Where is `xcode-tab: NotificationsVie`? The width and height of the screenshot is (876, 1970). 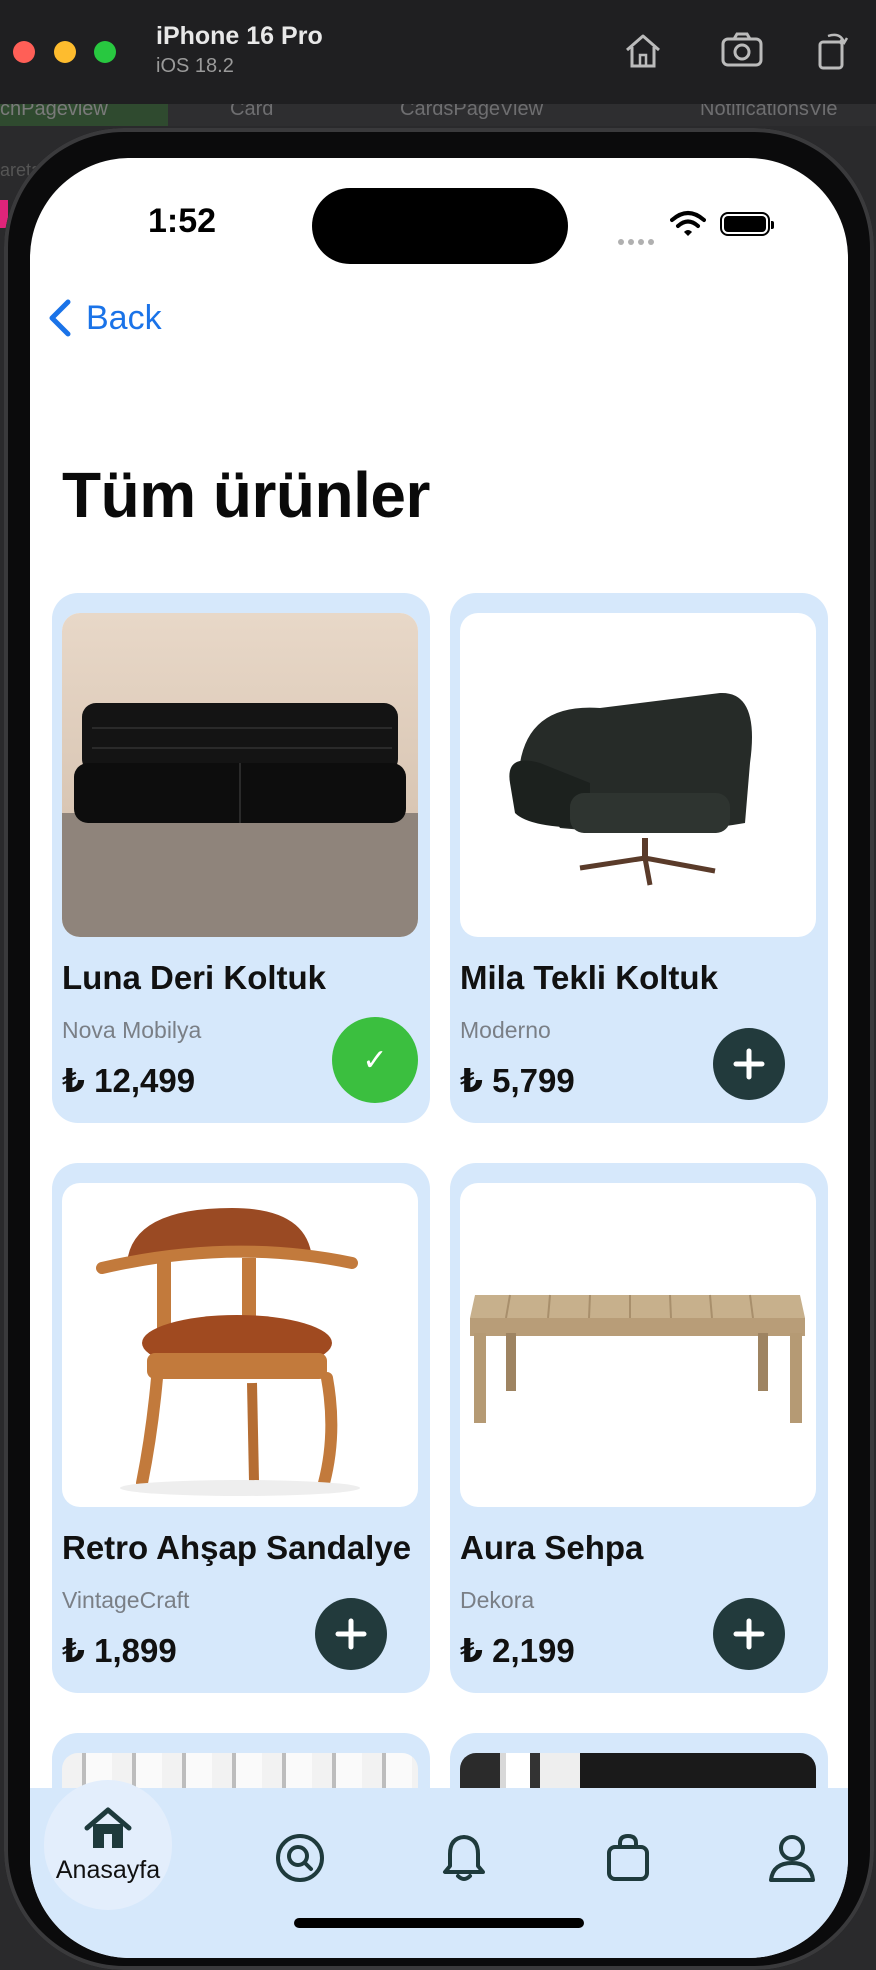 xcode-tab: NotificationsVie is located at coordinates (768, 112).